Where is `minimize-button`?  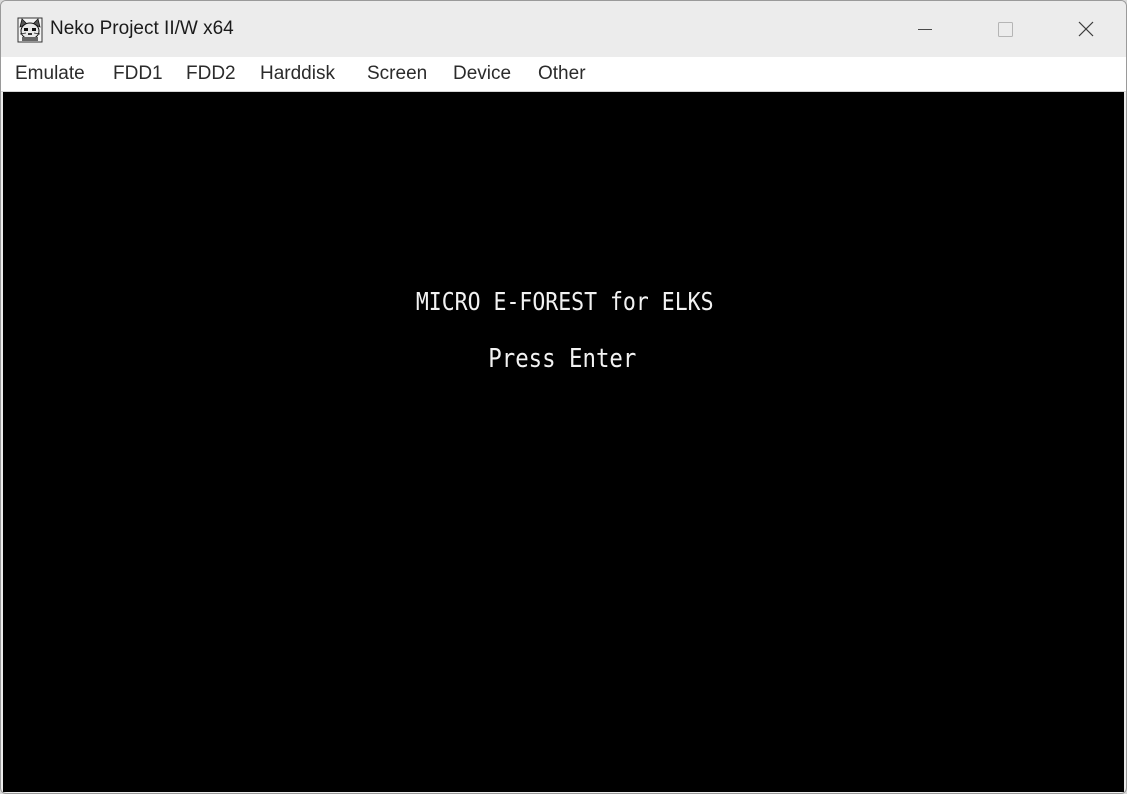 minimize-button is located at coordinates (925, 29).